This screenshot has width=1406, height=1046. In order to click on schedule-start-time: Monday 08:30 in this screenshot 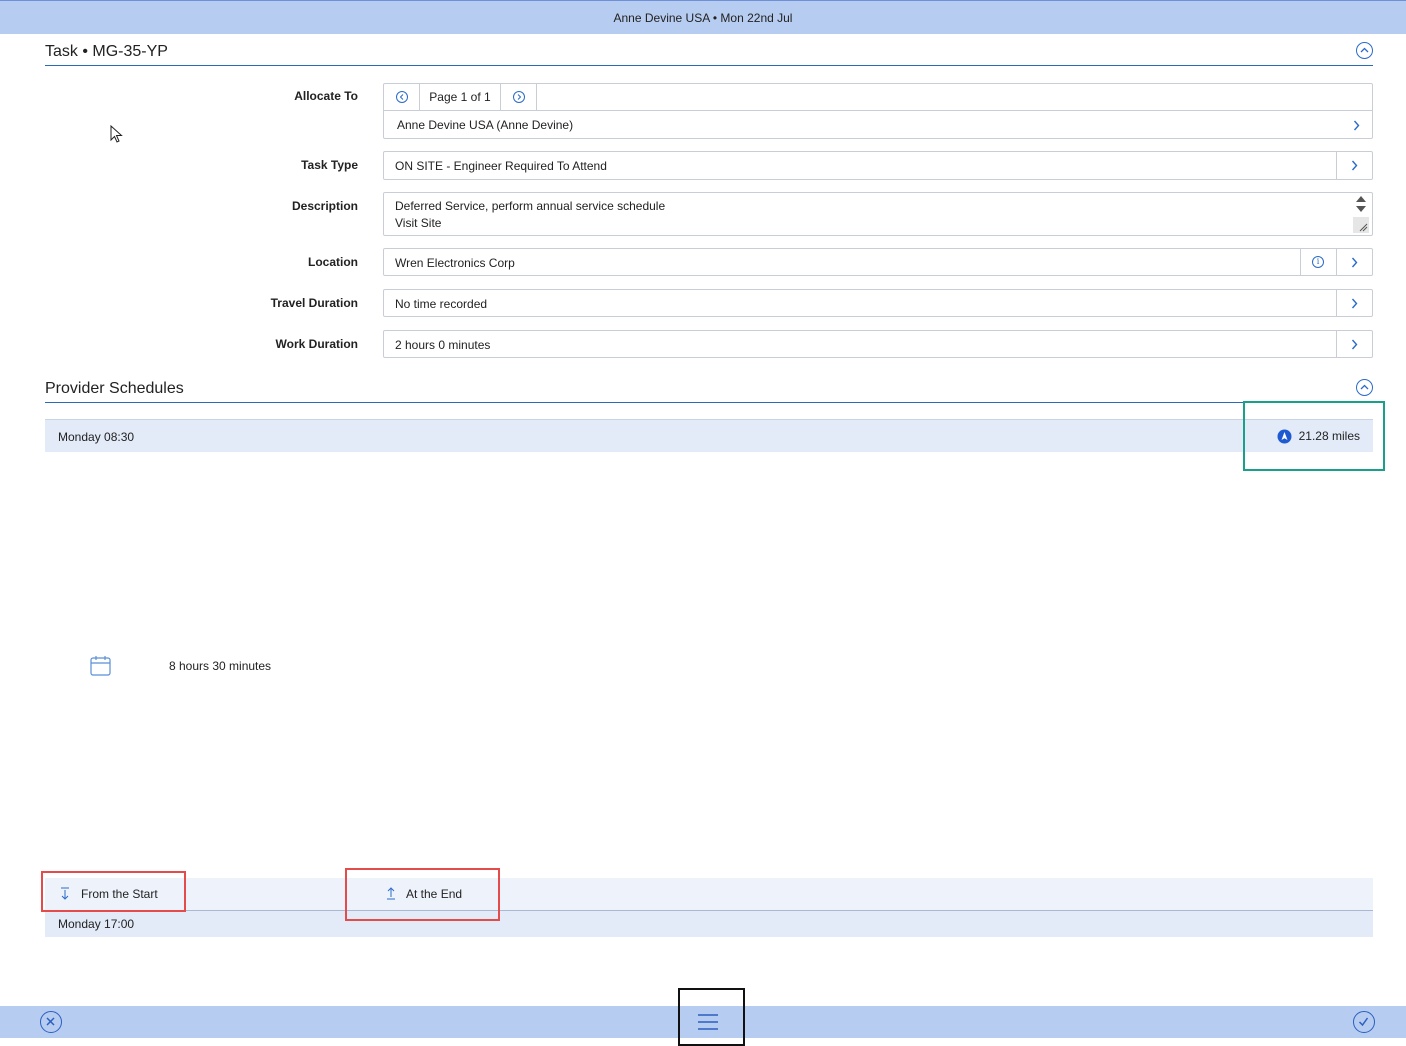, I will do `click(96, 437)`.